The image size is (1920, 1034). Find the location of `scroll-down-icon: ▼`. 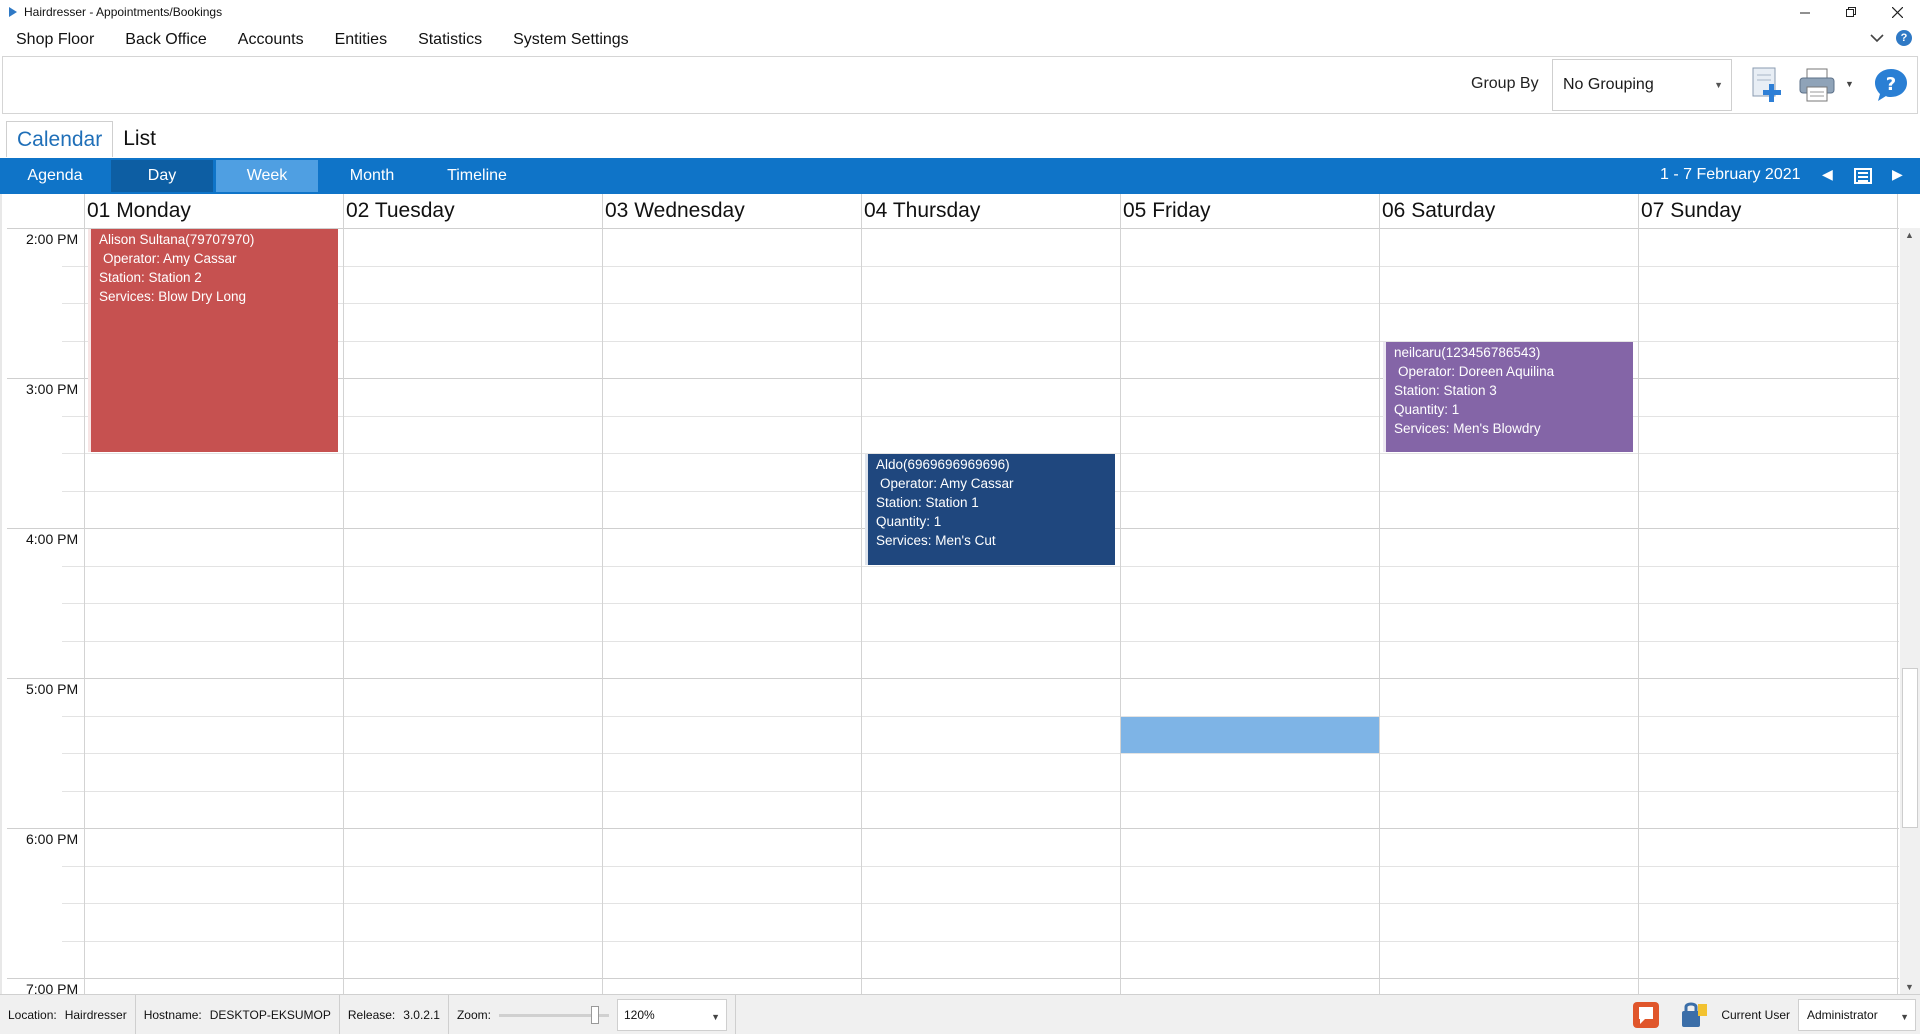

scroll-down-icon: ▼ is located at coordinates (1909, 987).